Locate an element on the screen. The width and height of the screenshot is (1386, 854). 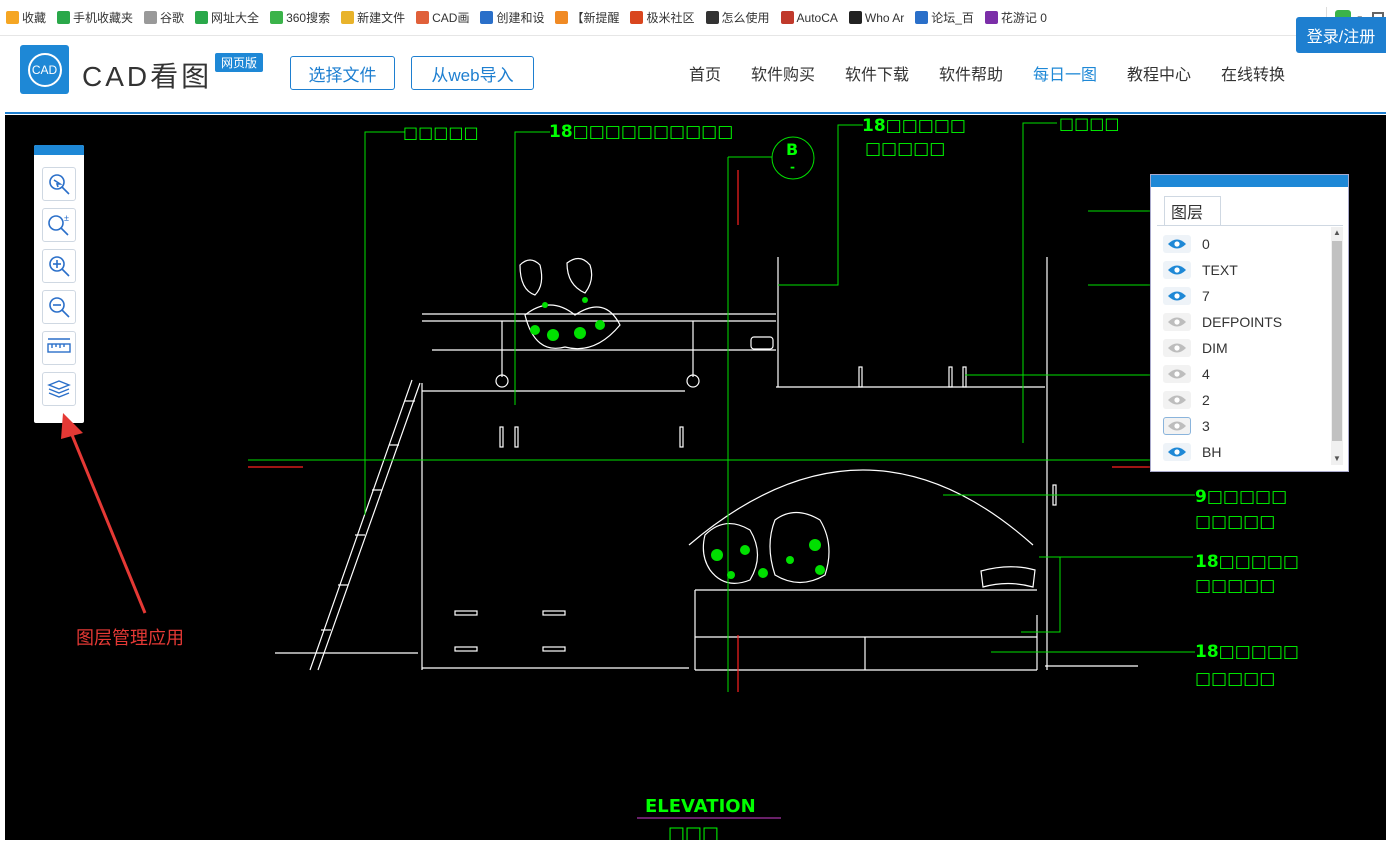
page-icon is located at coordinates (151, 17).